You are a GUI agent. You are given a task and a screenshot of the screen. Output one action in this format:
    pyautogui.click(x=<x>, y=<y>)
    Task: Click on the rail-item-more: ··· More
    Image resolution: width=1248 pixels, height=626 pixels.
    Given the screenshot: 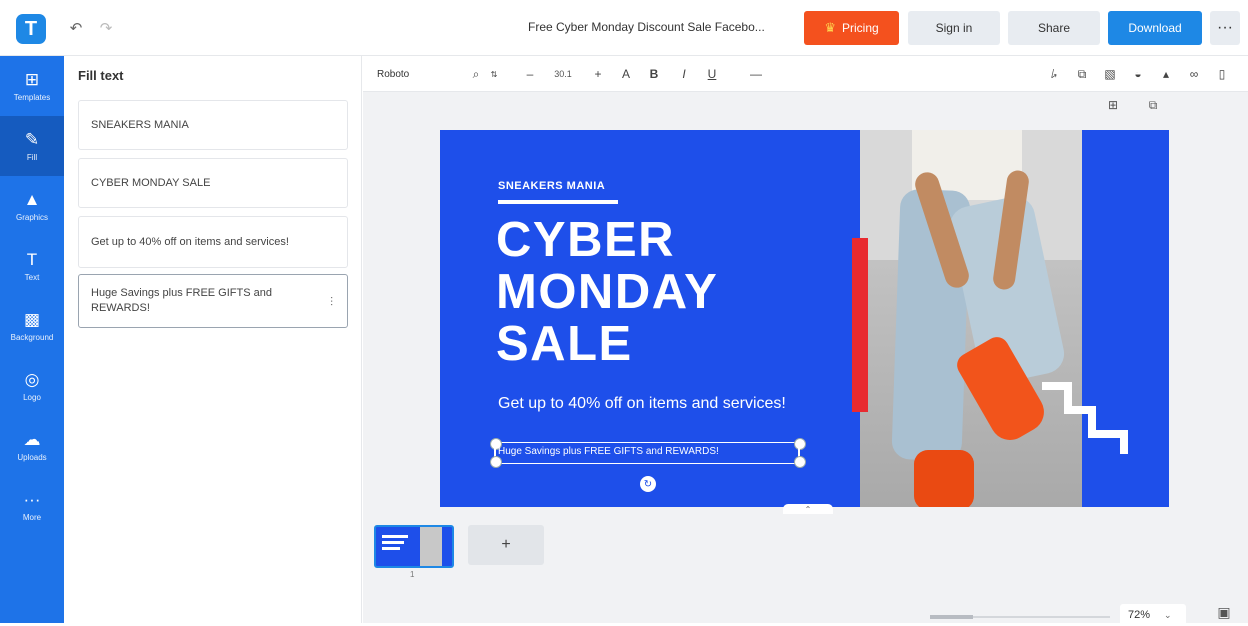 What is the action you would take?
    pyautogui.click(x=32, y=506)
    